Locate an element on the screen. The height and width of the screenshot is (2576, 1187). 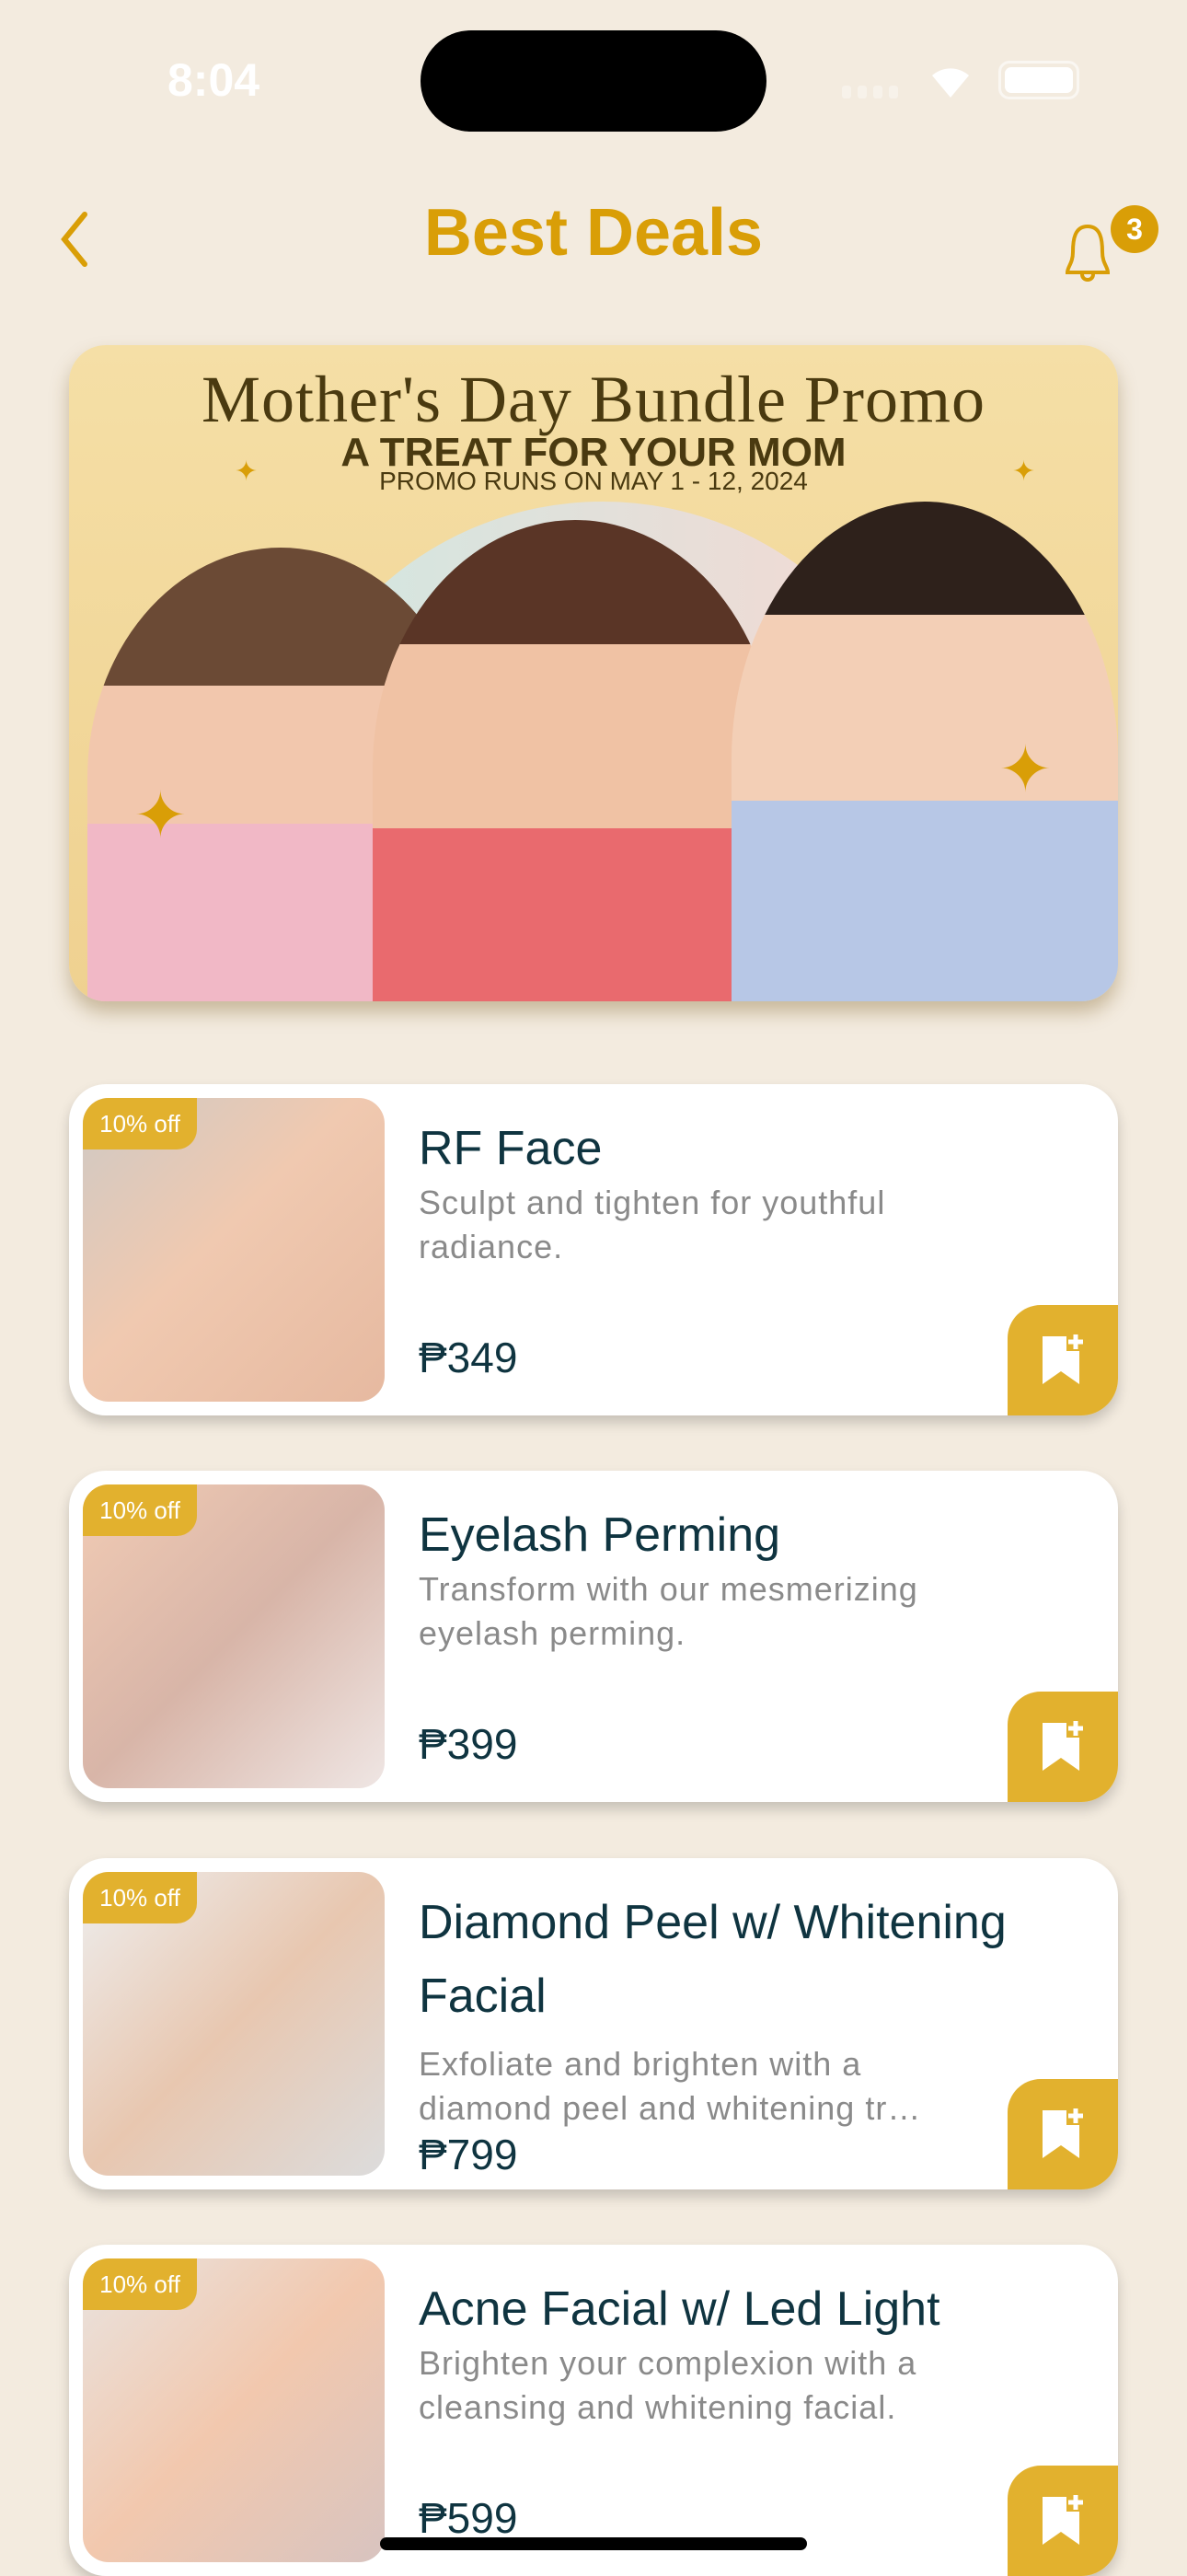
deal-name: Eyelash Perming is located at coordinates (600, 1535).